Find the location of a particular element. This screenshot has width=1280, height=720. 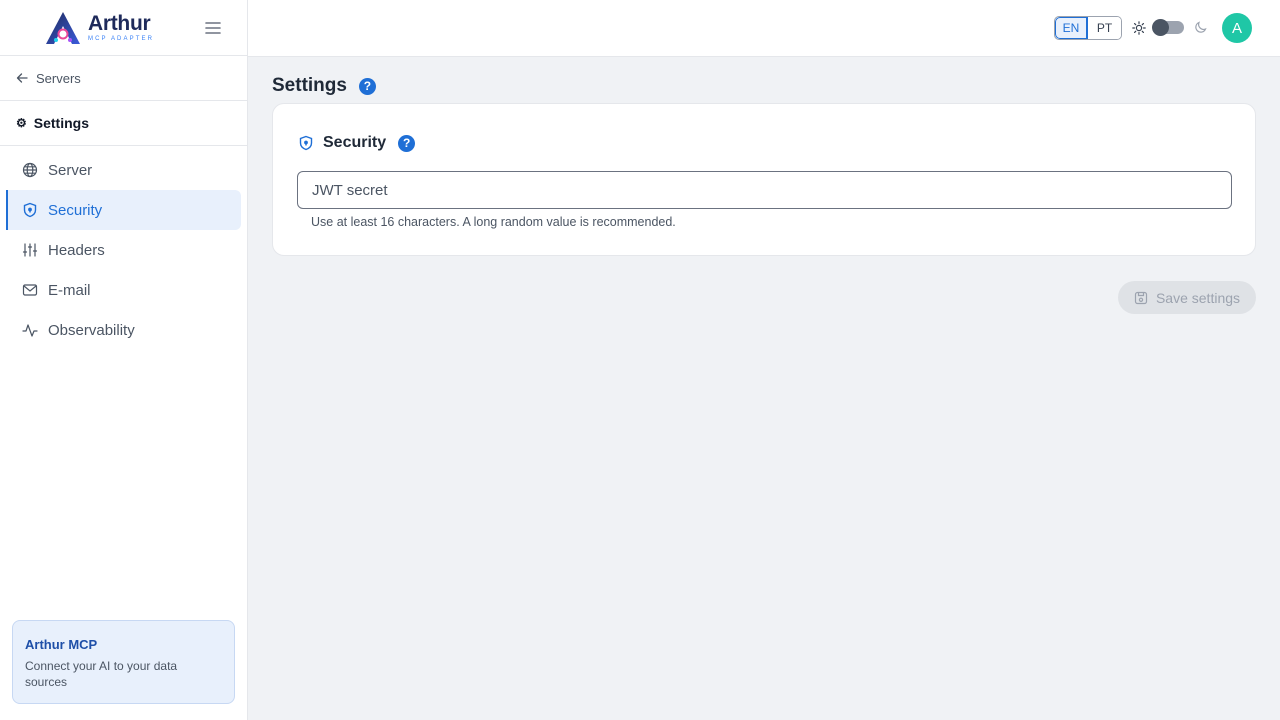

sidebar-item-label: Security is located at coordinates (75, 210).